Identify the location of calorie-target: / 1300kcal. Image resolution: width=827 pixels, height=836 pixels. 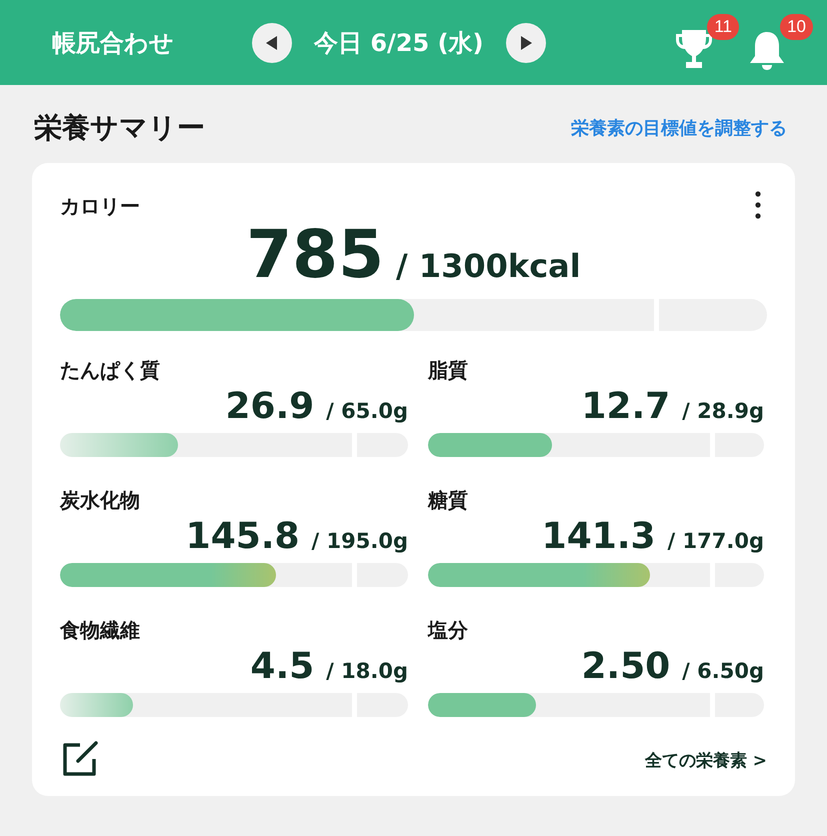
(488, 266).